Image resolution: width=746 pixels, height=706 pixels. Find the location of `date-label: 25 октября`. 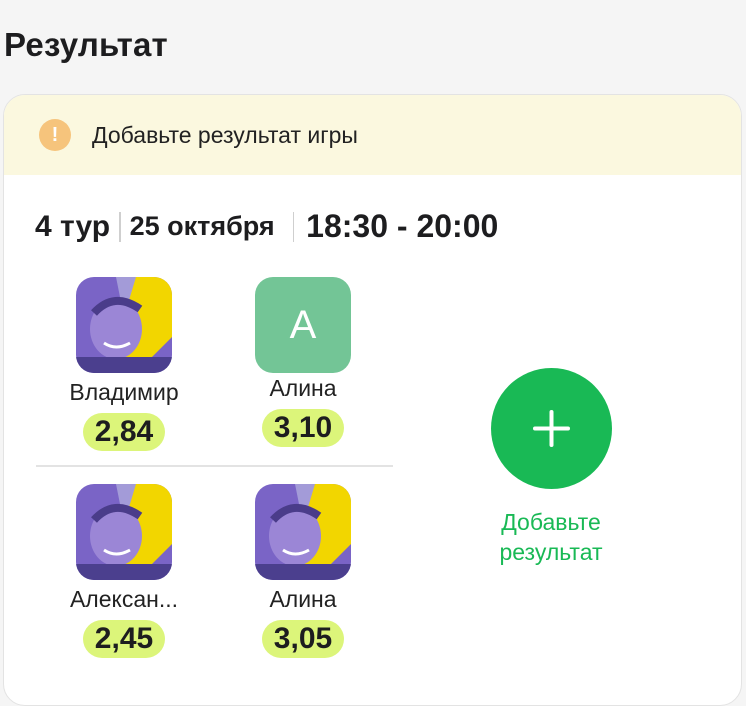

date-label: 25 октября is located at coordinates (202, 226).